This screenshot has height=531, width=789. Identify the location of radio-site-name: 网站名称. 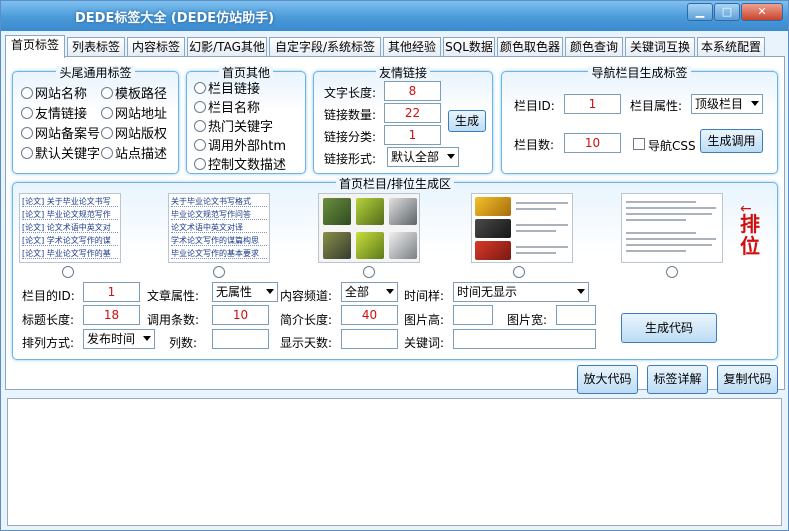
(54, 92).